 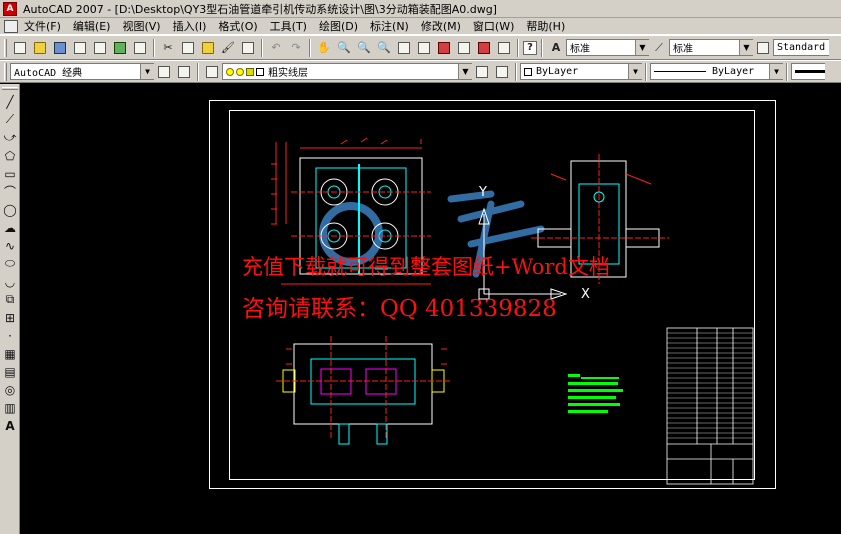 What do you see at coordinates (10, 101) in the screenshot?
I see `line-icon: ╱` at bounding box center [10, 101].